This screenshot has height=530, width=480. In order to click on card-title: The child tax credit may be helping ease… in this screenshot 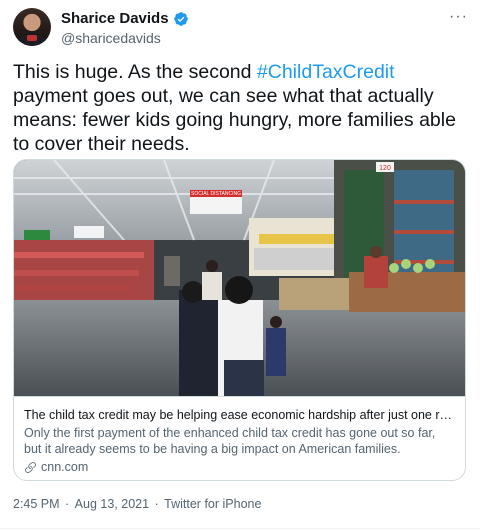, I will do `click(240, 415)`.